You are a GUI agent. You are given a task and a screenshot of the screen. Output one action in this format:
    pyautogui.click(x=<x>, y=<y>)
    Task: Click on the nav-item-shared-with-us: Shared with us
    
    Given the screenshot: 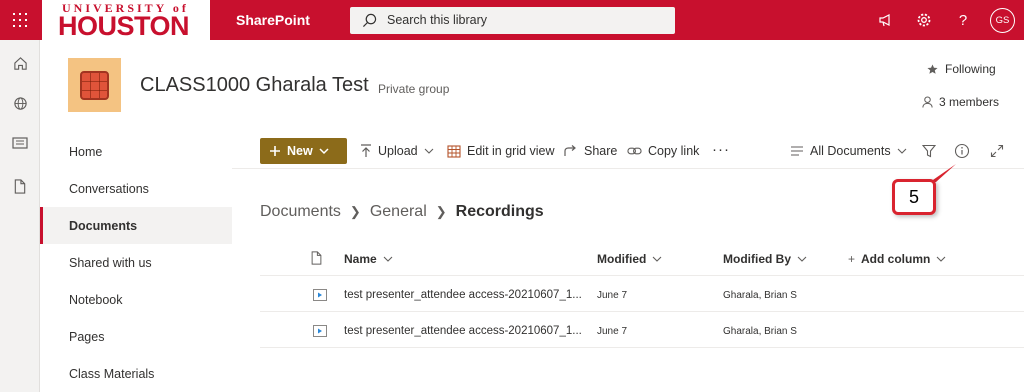 What is the action you would take?
    pyautogui.click(x=136, y=262)
    